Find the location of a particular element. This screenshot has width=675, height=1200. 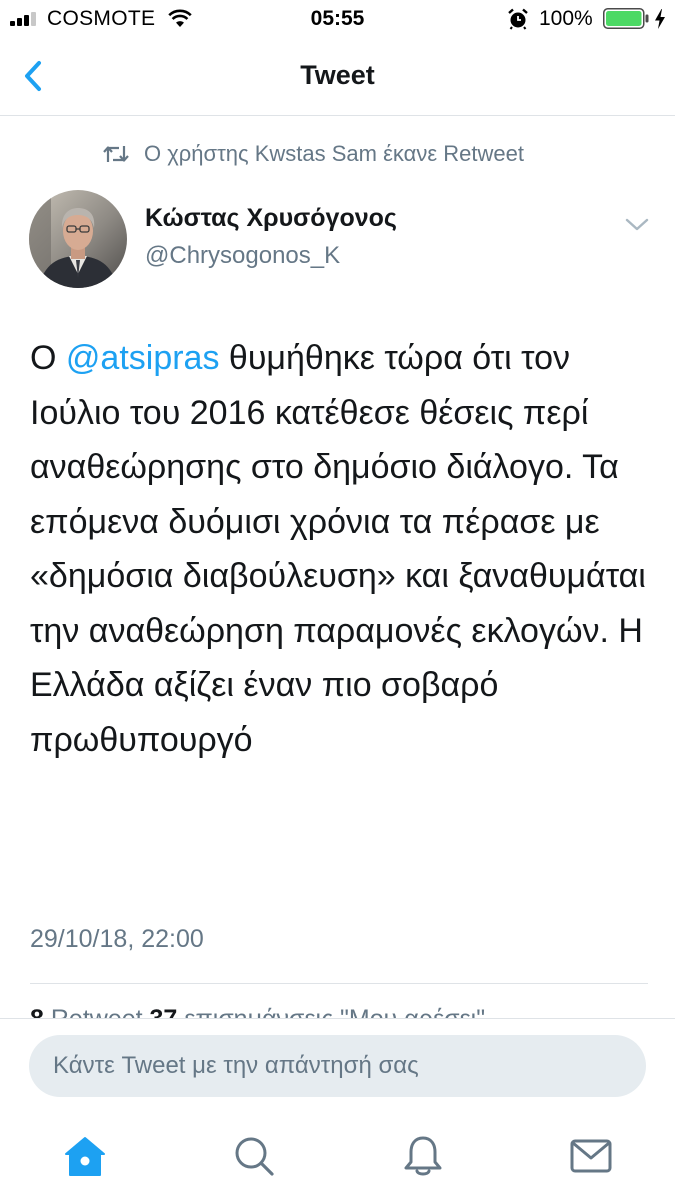

divider is located at coordinates (339, 983).